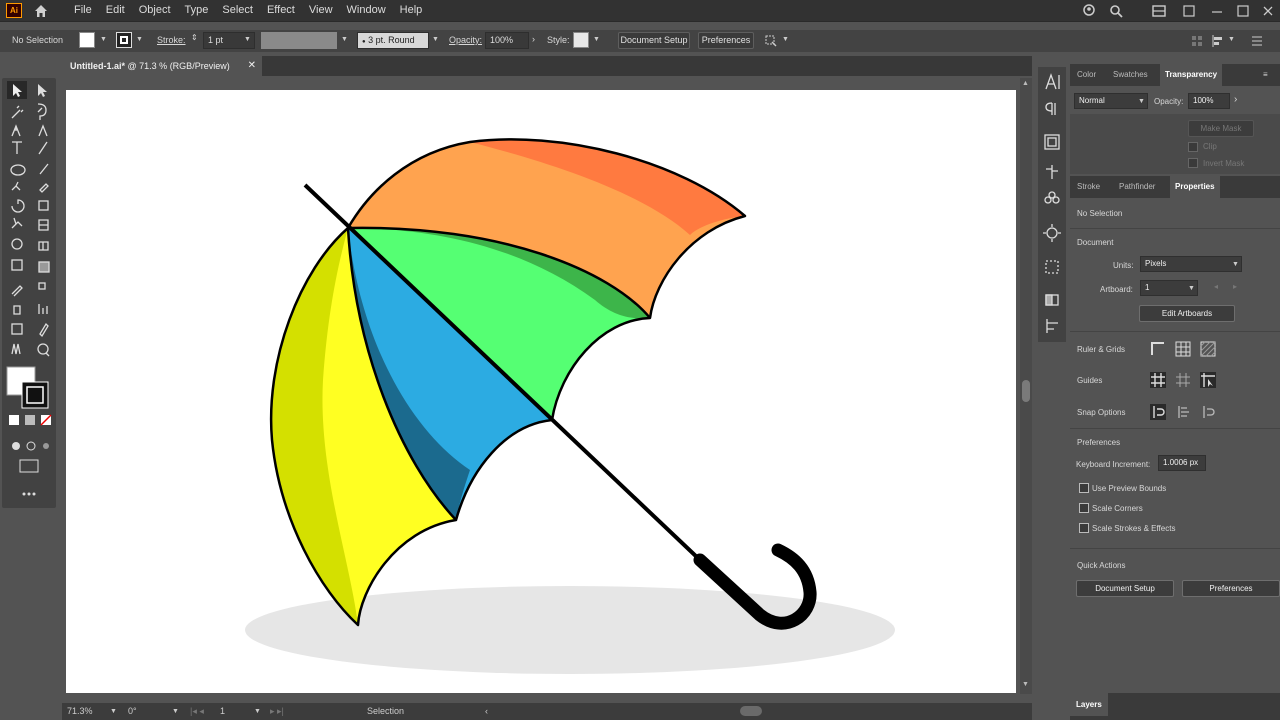 This screenshot has width=1280, height=720. Describe the element at coordinates (1113, 464) in the screenshot. I see `keyboard-increment-label: Keyboard Increment:` at that location.